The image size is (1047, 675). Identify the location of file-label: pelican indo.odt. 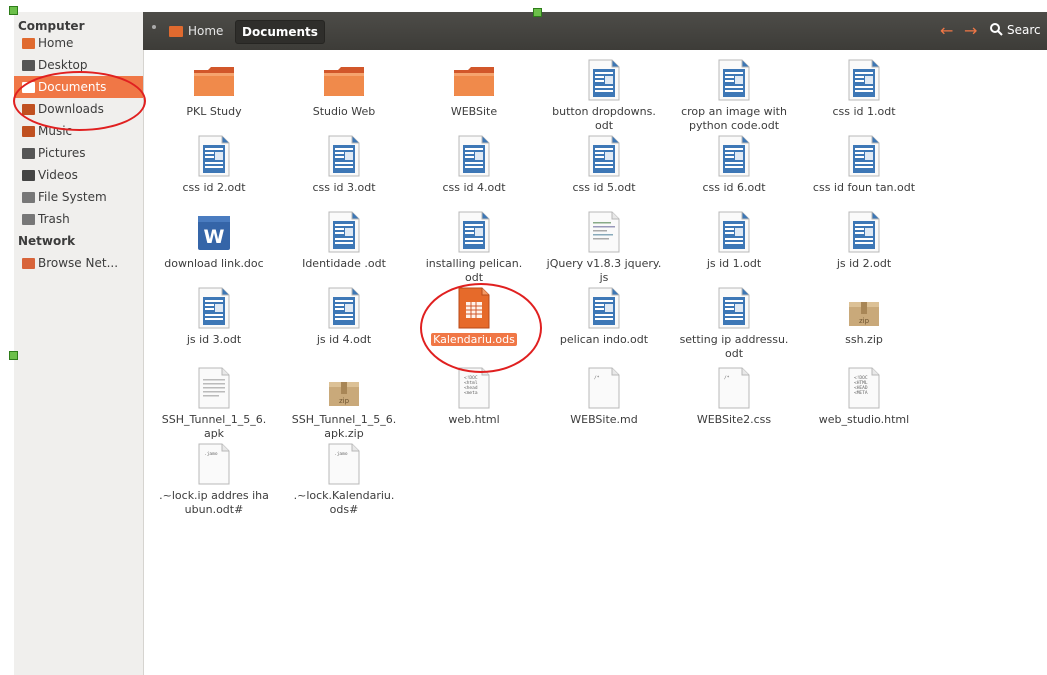
(604, 340).